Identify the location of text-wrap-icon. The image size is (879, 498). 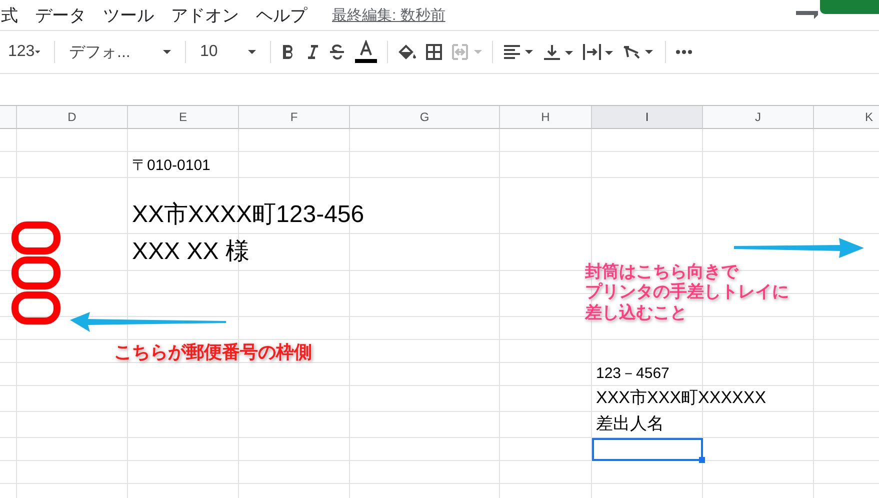
(598, 52).